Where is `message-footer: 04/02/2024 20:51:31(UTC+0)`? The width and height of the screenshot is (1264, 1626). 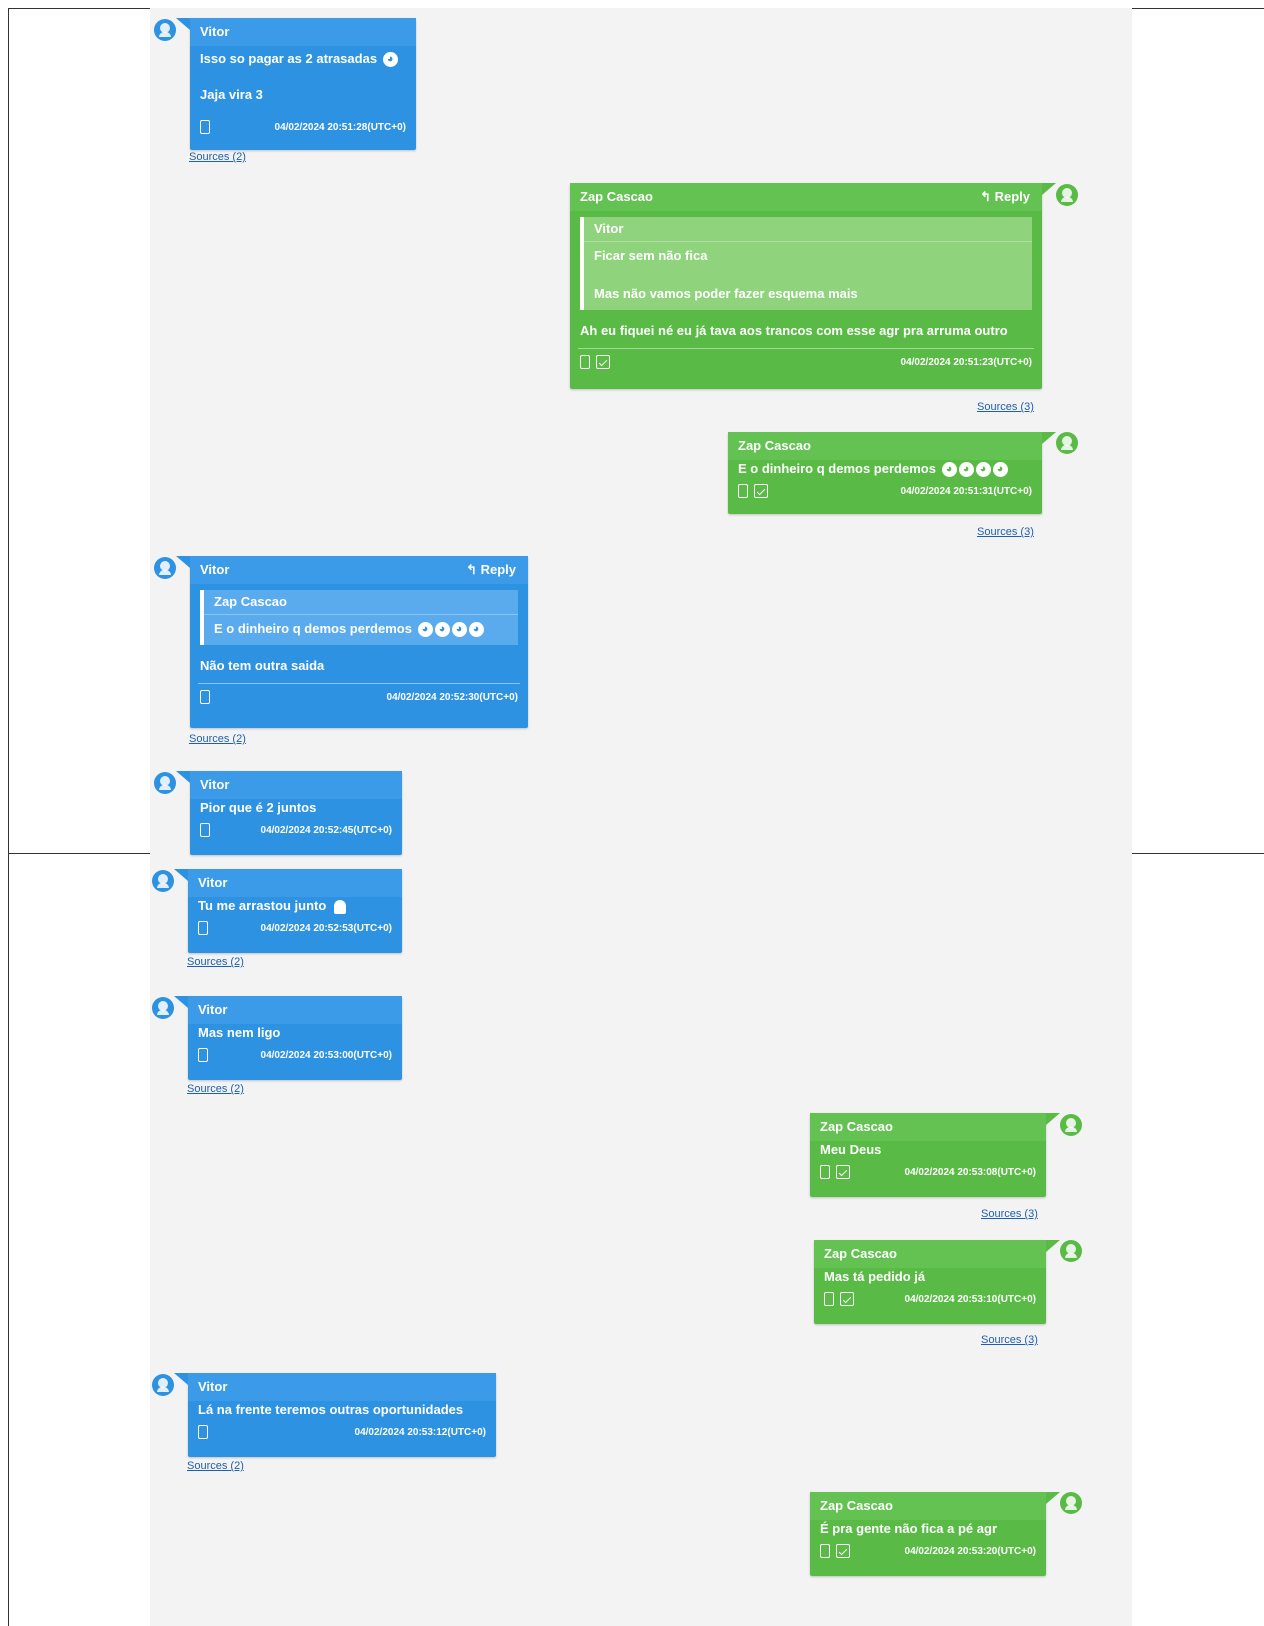 message-footer: 04/02/2024 20:51:31(UTC+0) is located at coordinates (885, 492).